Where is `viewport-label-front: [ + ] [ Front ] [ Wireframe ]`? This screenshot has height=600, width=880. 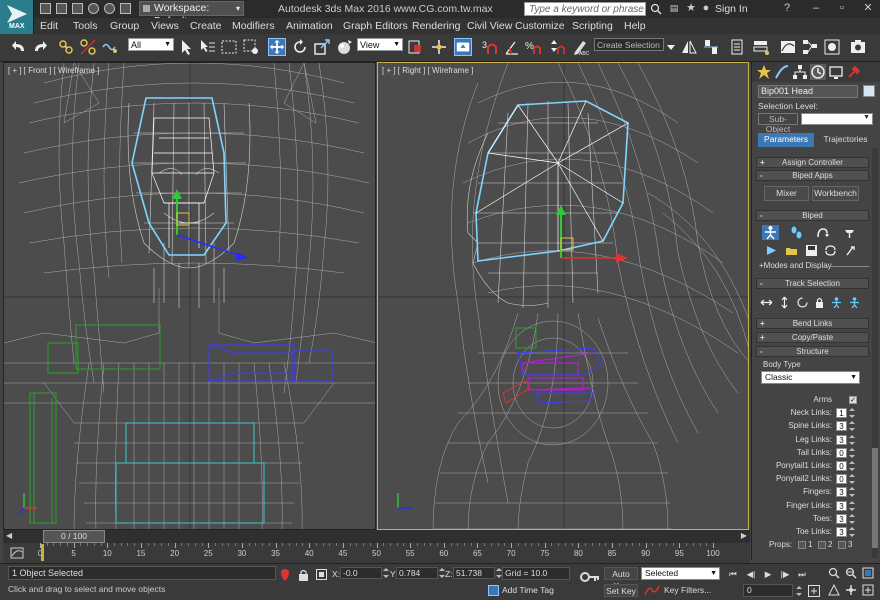 viewport-label-front: [ + ] [ Front ] [ Wireframe ] is located at coordinates (53, 70).